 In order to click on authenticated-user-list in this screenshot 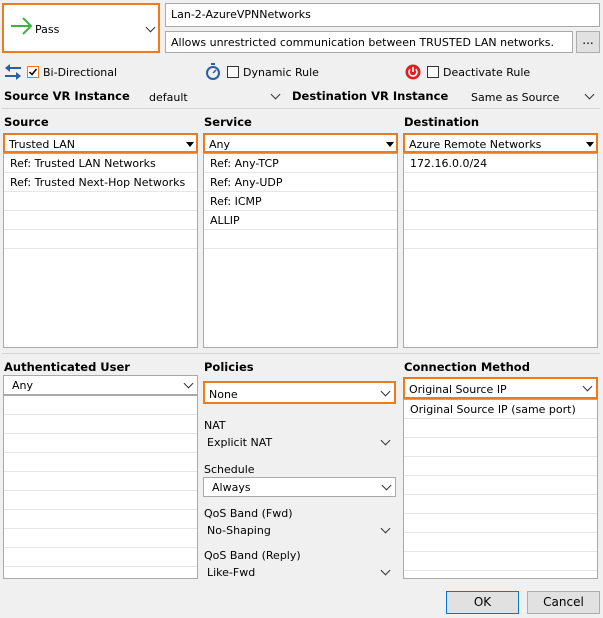, I will do `click(100, 487)`.